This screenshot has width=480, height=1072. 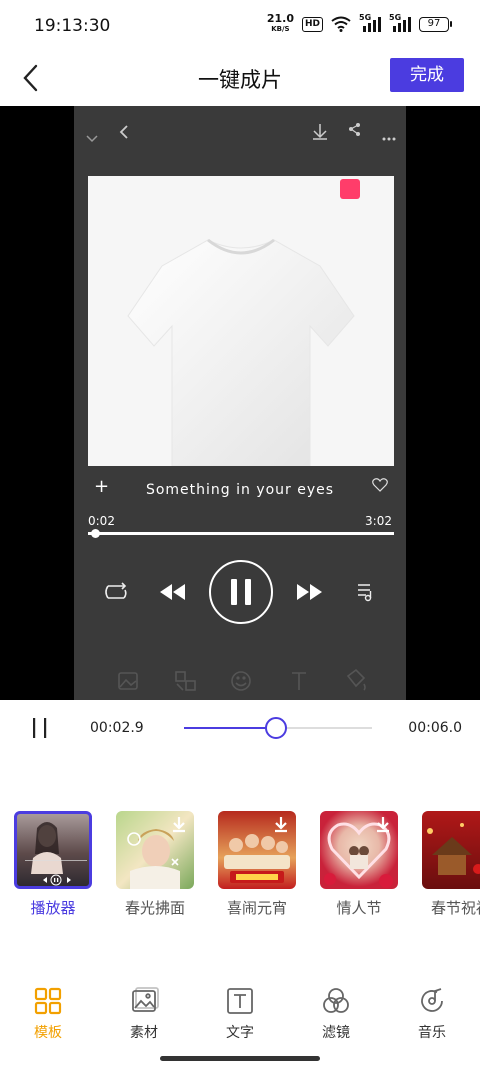 I want to click on tshirt-image, so click(x=241, y=352).